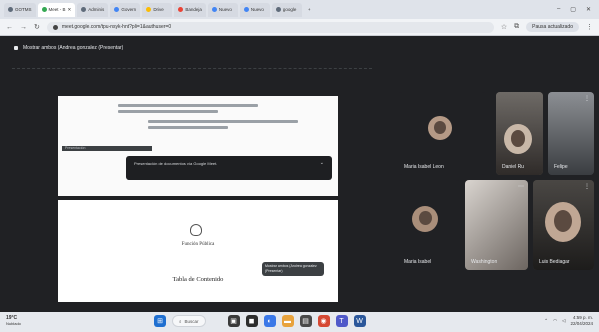 Image resolution: width=599 pixels, height=332 pixels. What do you see at coordinates (13, 323) in the screenshot?
I see `weather-desc: Nublado` at bounding box center [13, 323].